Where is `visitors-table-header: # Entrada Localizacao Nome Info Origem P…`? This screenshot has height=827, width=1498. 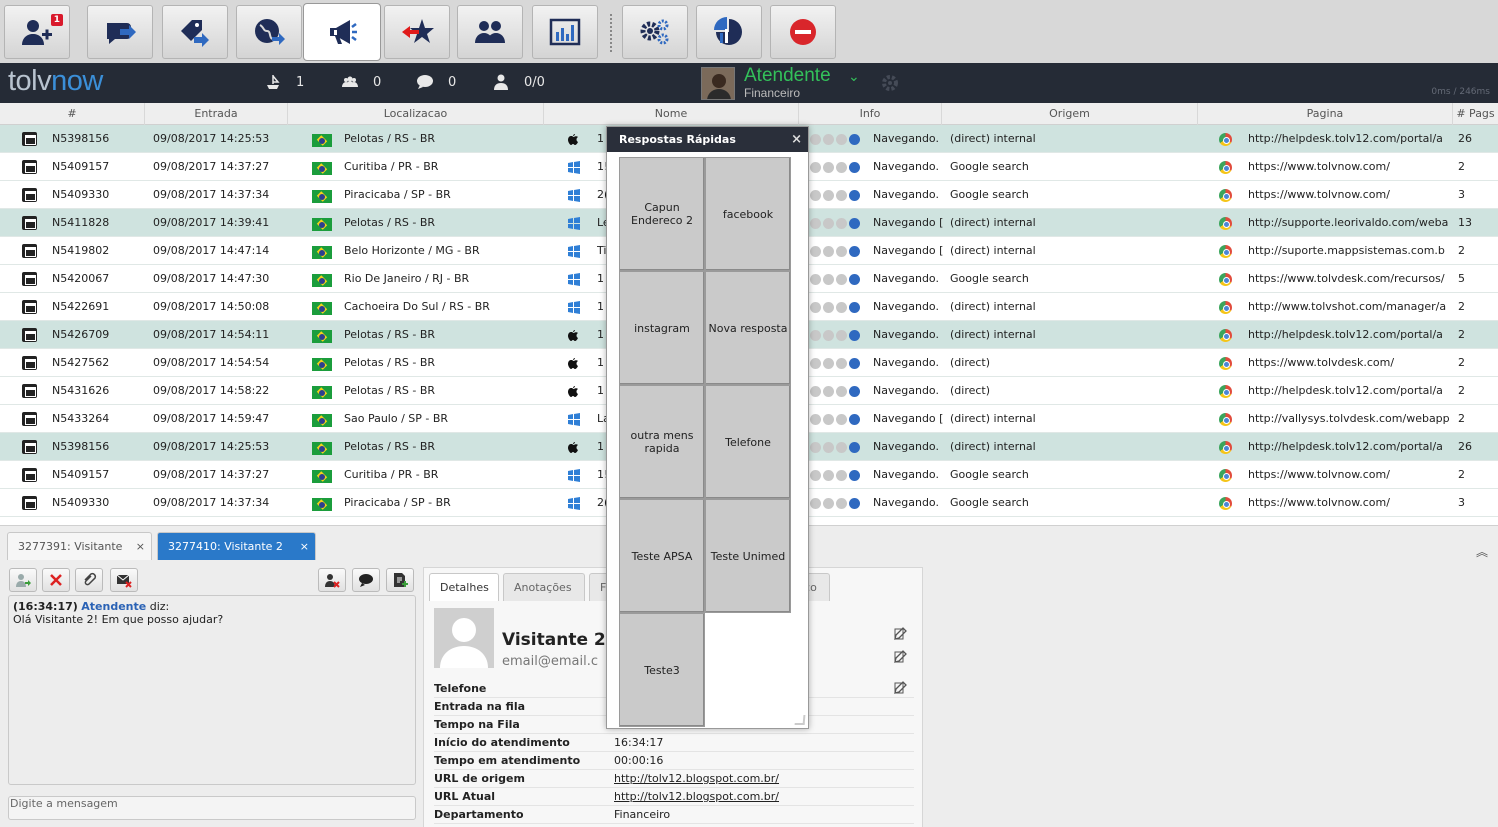
visitors-table-header: # Entrada Localizacao Nome Info Origem P… is located at coordinates (749, 114).